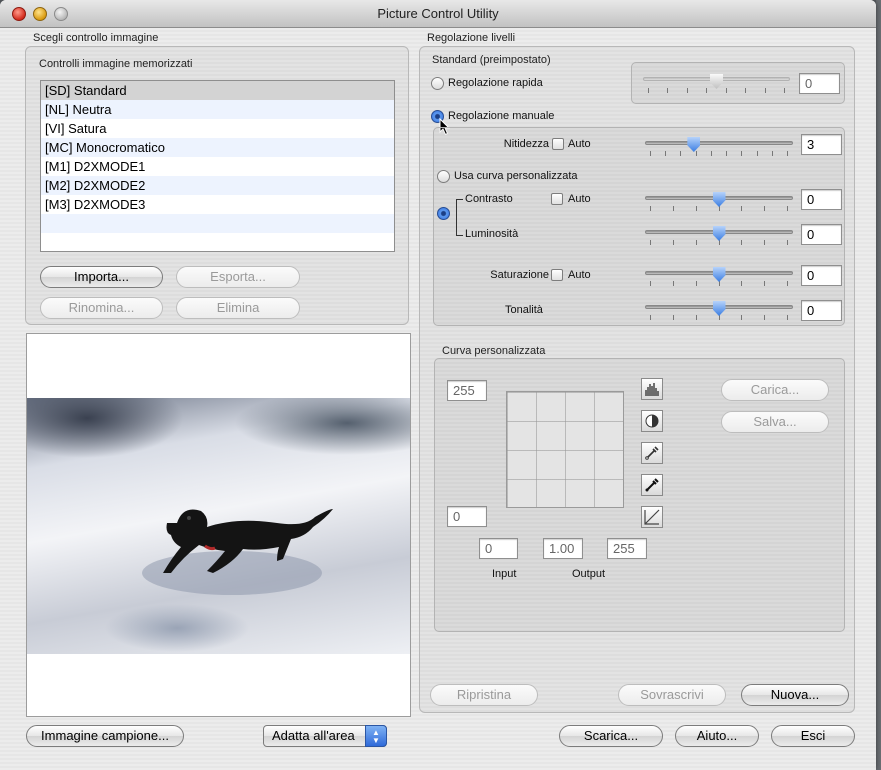  I want to click on dog-in-snow-image, so click(237, 552).